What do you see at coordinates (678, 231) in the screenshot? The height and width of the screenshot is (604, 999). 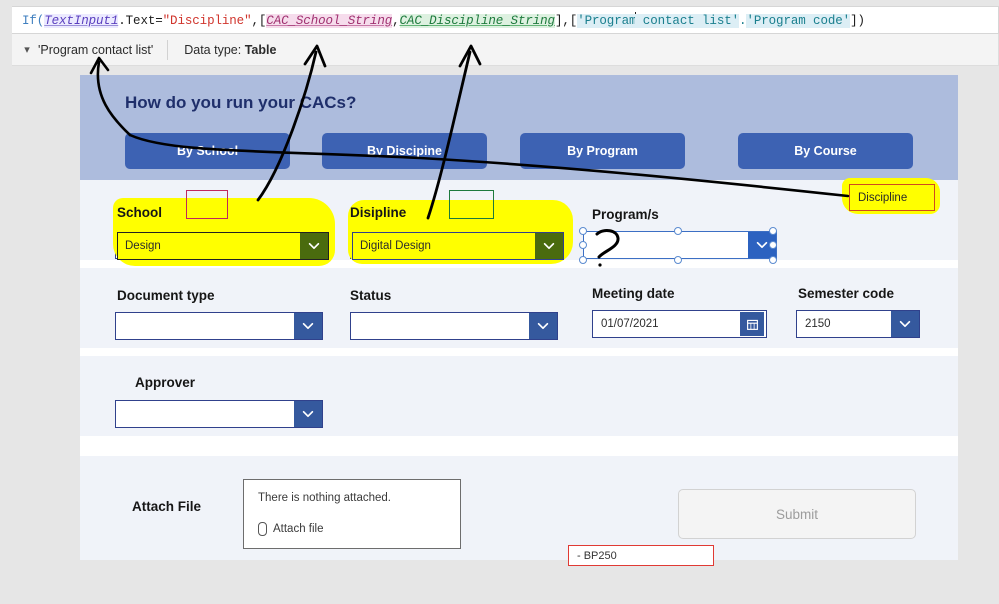 I see `resize-handle-top-center` at bounding box center [678, 231].